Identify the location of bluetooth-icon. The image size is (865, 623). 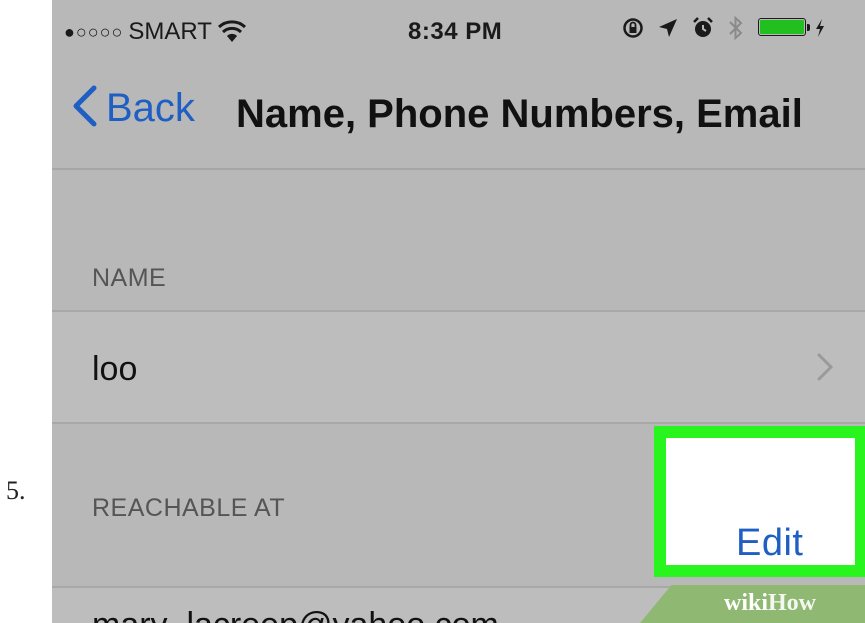
(736, 28).